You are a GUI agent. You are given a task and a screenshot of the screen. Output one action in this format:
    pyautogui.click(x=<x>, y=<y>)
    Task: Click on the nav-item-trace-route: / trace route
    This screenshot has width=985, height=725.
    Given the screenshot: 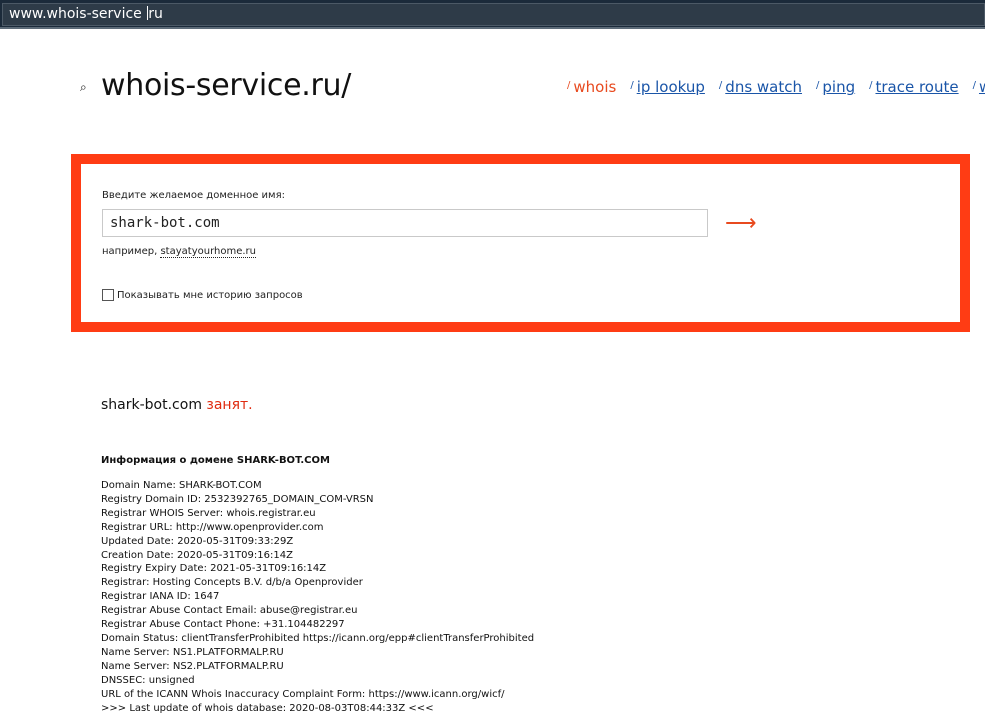 What is the action you would take?
    pyautogui.click(x=914, y=87)
    